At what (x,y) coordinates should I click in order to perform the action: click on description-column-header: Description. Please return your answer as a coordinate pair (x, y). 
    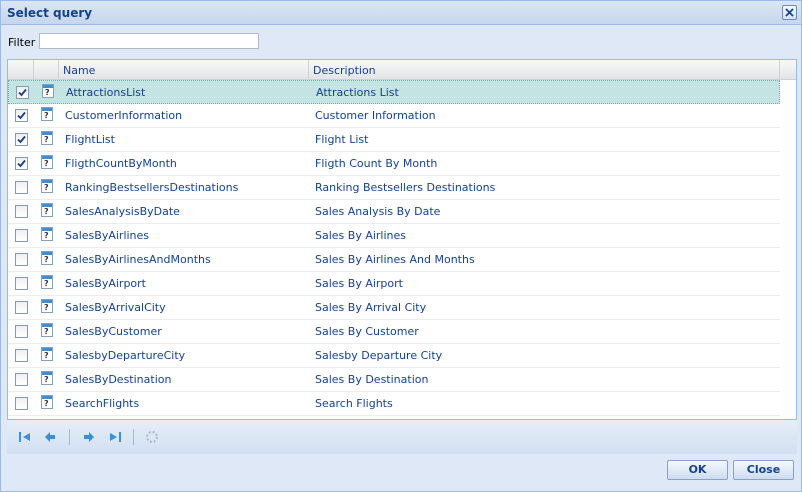
    Looking at the image, I should click on (544, 70).